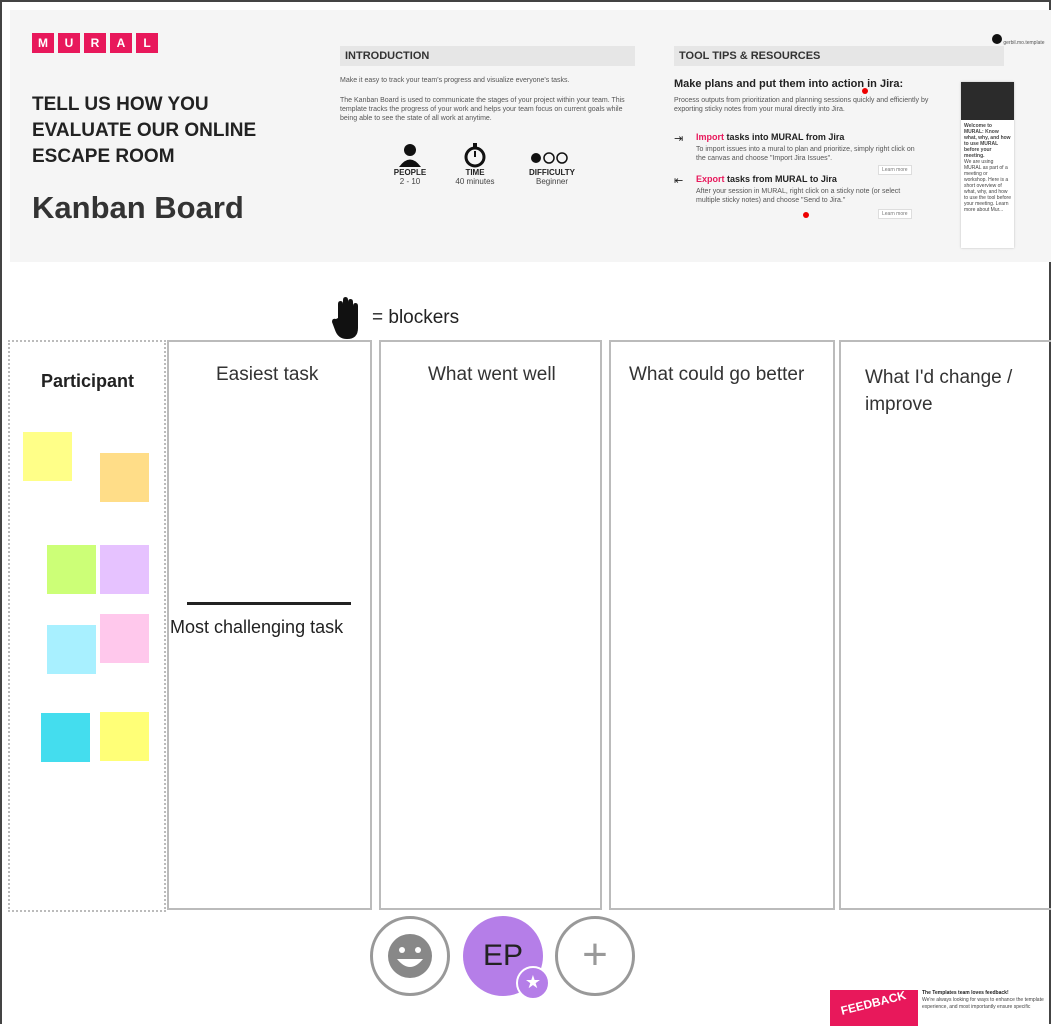  Describe the element at coordinates (269, 603) in the screenshot. I see `column-divider` at that location.